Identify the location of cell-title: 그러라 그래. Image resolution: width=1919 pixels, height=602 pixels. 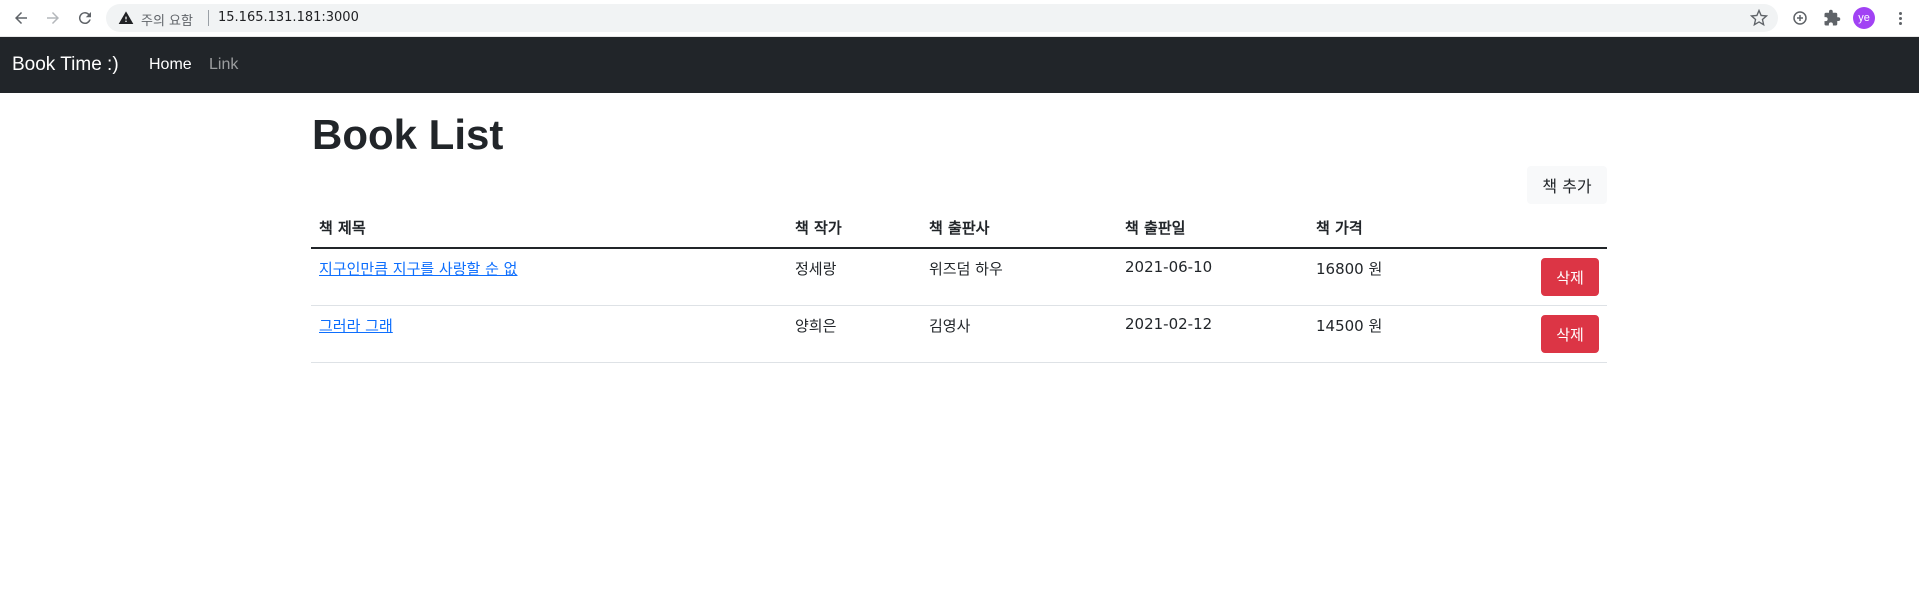
(549, 334).